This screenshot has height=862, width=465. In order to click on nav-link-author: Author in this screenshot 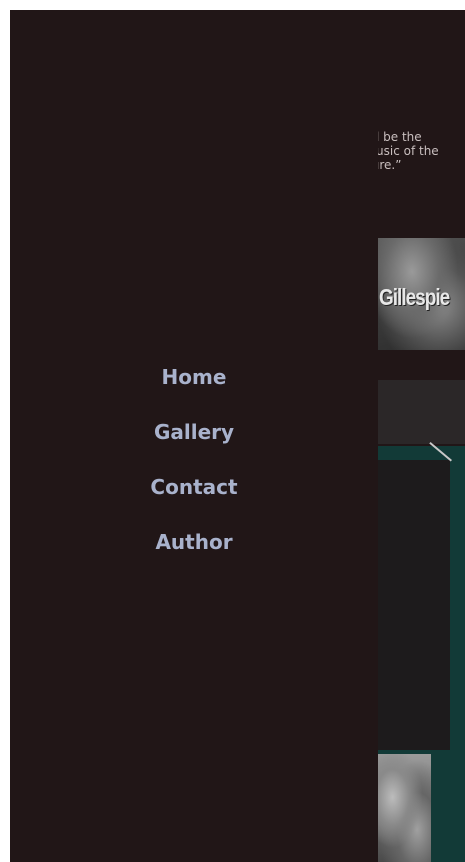, I will do `click(193, 542)`.